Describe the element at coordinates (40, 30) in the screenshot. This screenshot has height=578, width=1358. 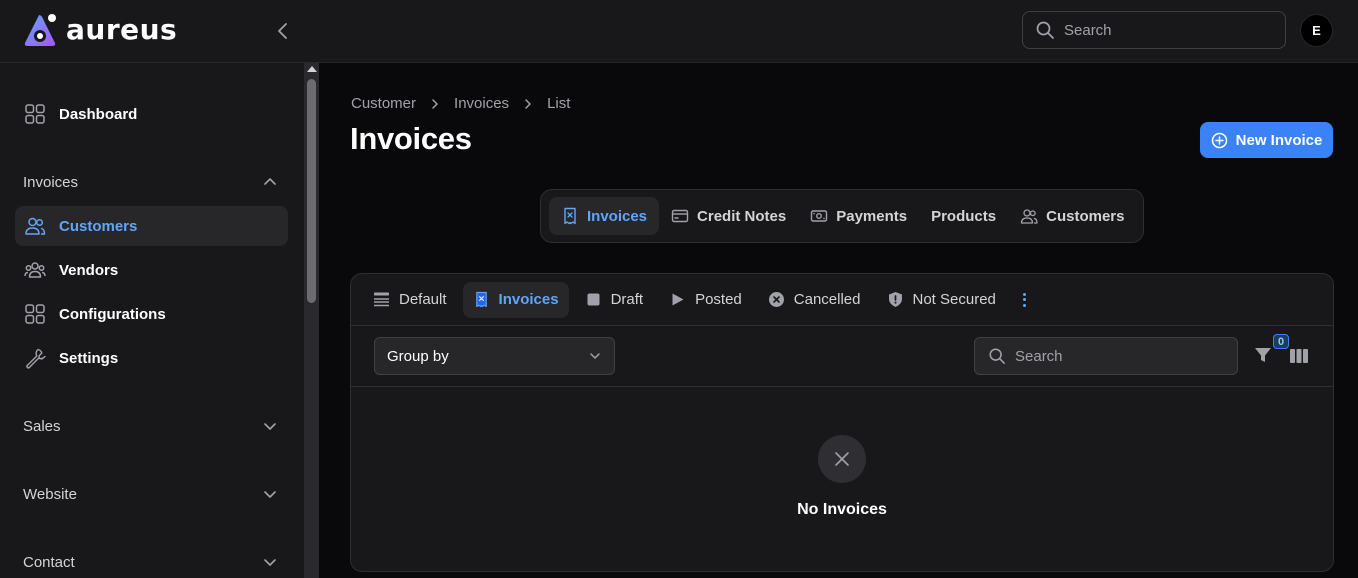
I see `aureus-logo-icon` at that location.